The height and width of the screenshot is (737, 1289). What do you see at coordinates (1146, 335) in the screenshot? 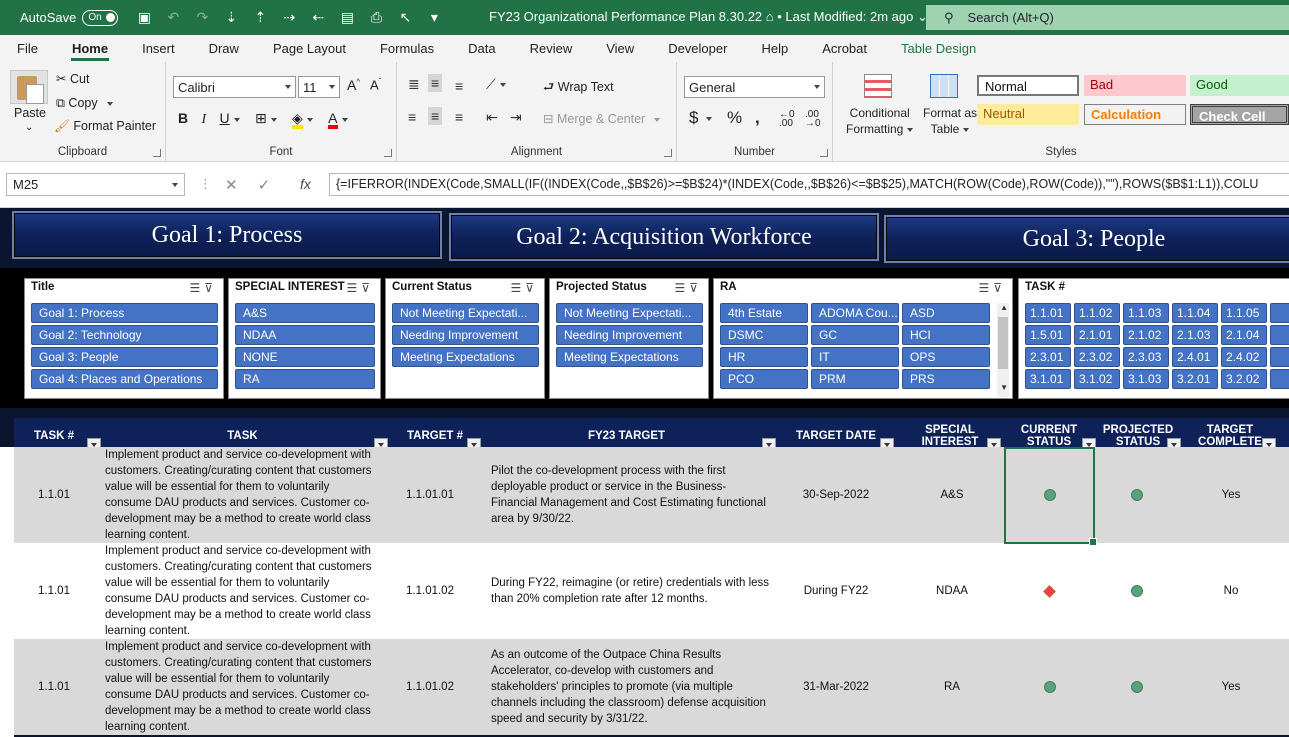
I see `slicer-item: 2.1.02` at bounding box center [1146, 335].